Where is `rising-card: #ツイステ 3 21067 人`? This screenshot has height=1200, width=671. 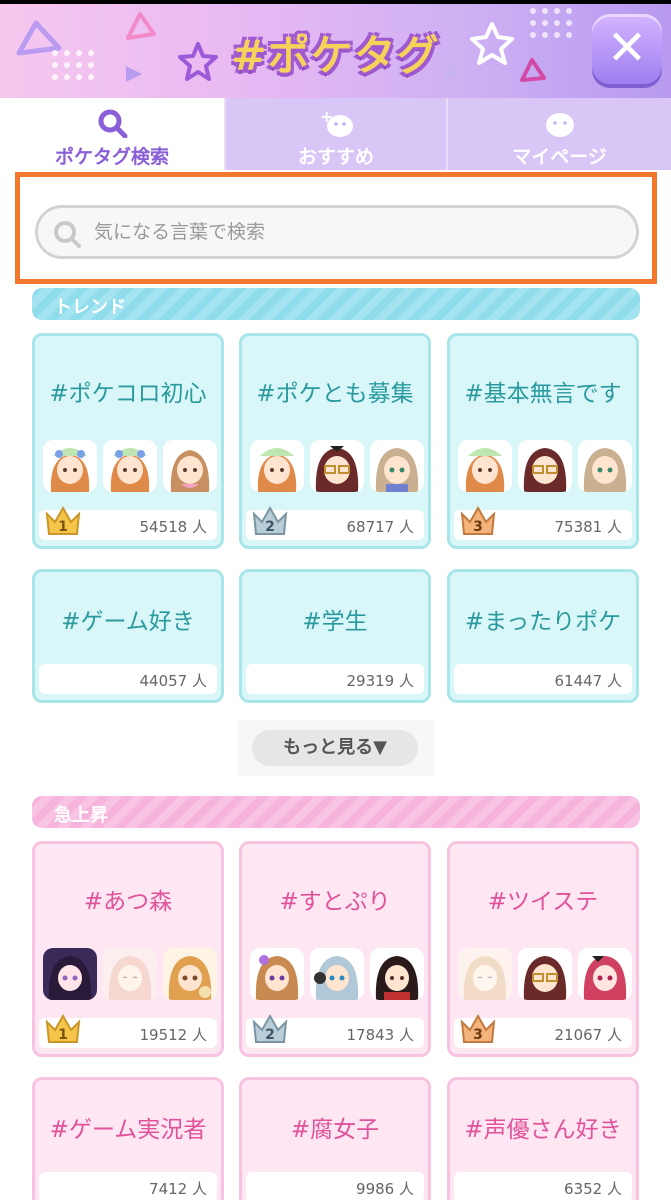 rising-card: #ツイステ 3 21067 人 is located at coordinates (543, 949).